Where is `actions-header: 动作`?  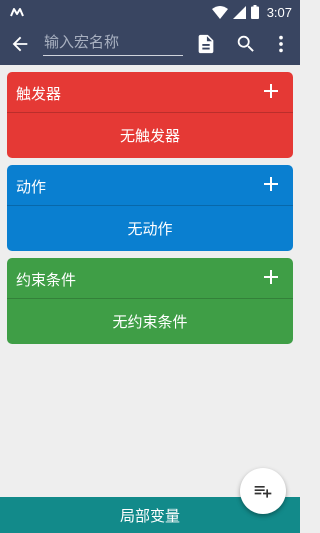
actions-header: 动作 is located at coordinates (150, 185).